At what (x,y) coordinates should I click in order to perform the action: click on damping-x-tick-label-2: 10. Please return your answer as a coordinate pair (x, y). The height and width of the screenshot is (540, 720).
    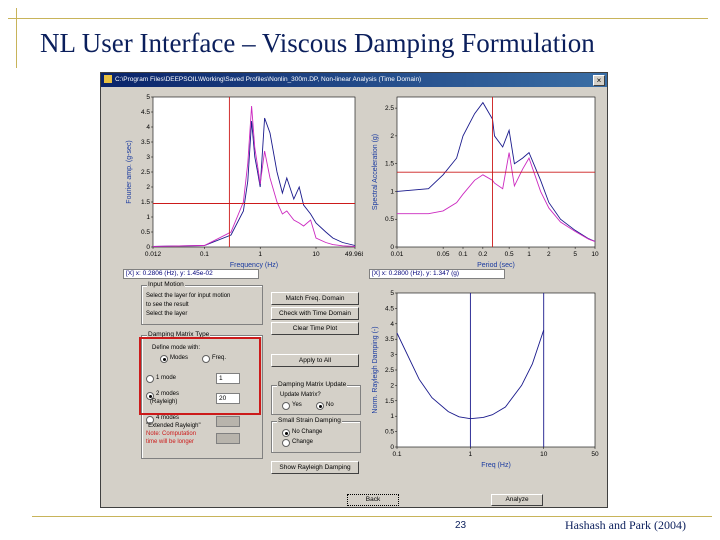
    Looking at the image, I should click on (544, 454).